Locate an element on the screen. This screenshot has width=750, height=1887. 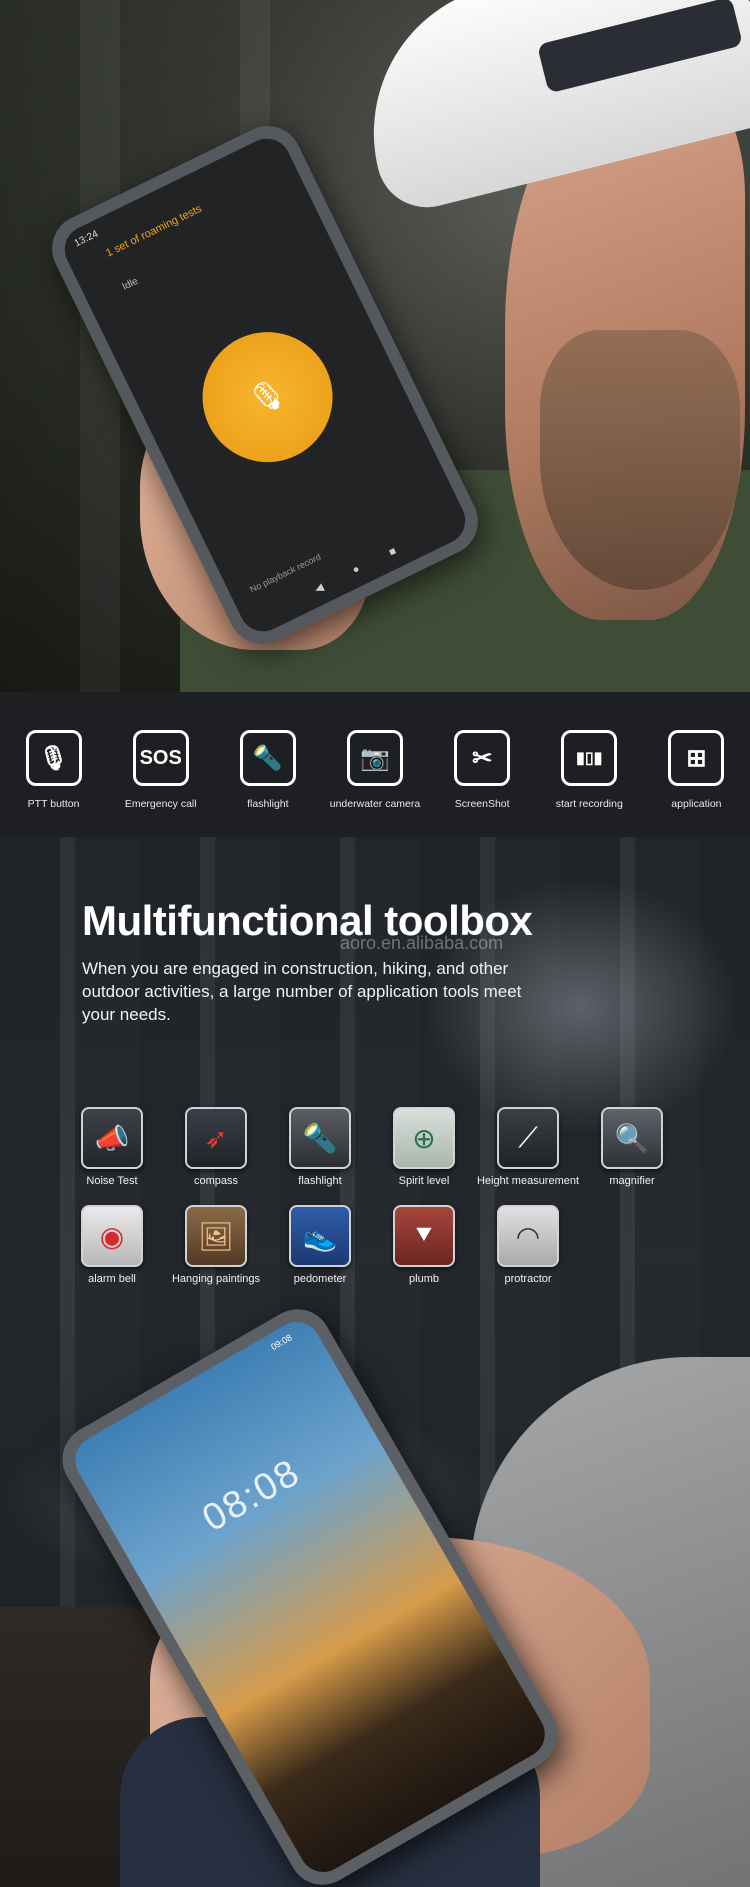
tool-compass: ➶ compass is located at coordinates (216, 1147).